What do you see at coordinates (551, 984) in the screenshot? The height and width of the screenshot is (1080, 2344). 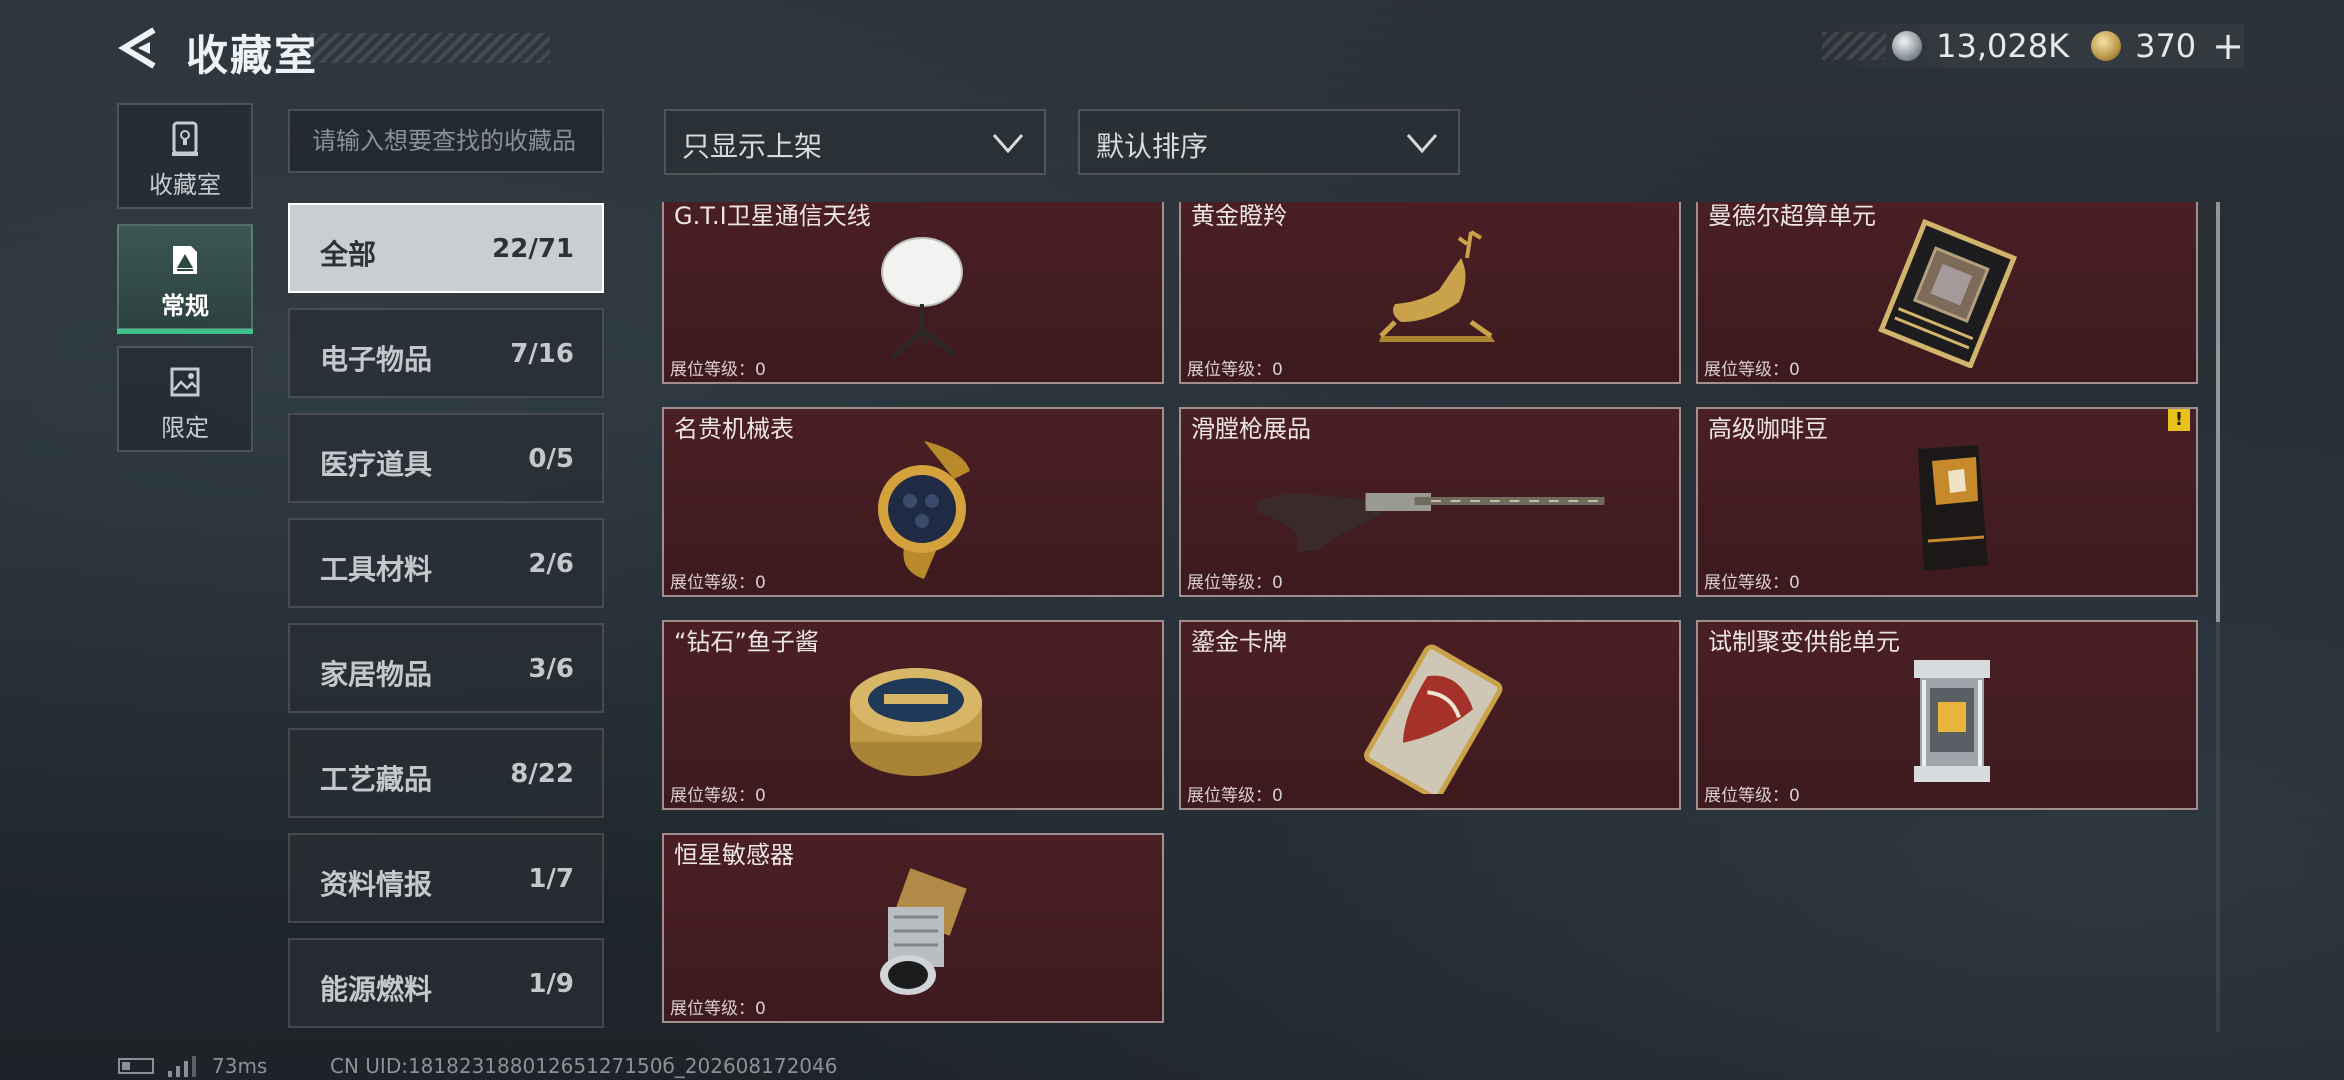 I see `category-count: 1/9` at bounding box center [551, 984].